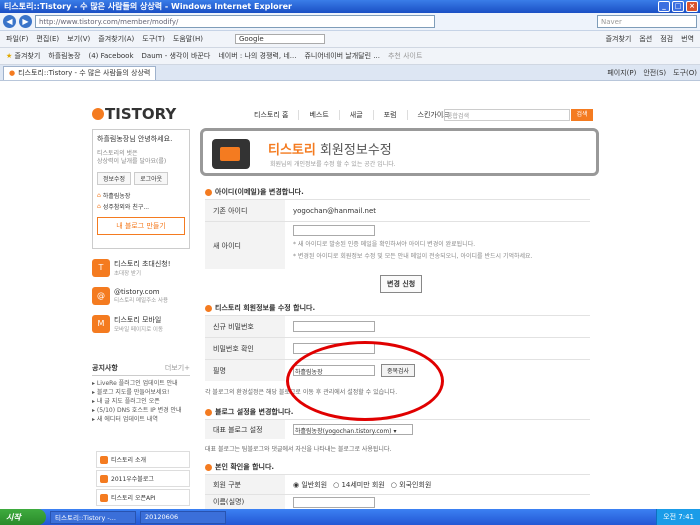 Image resolution: width=700 pixels, height=525 pixels. Describe the element at coordinates (141, 195) in the screenshot. I see `blog-link: ⌂ 하흘림농장` at that location.